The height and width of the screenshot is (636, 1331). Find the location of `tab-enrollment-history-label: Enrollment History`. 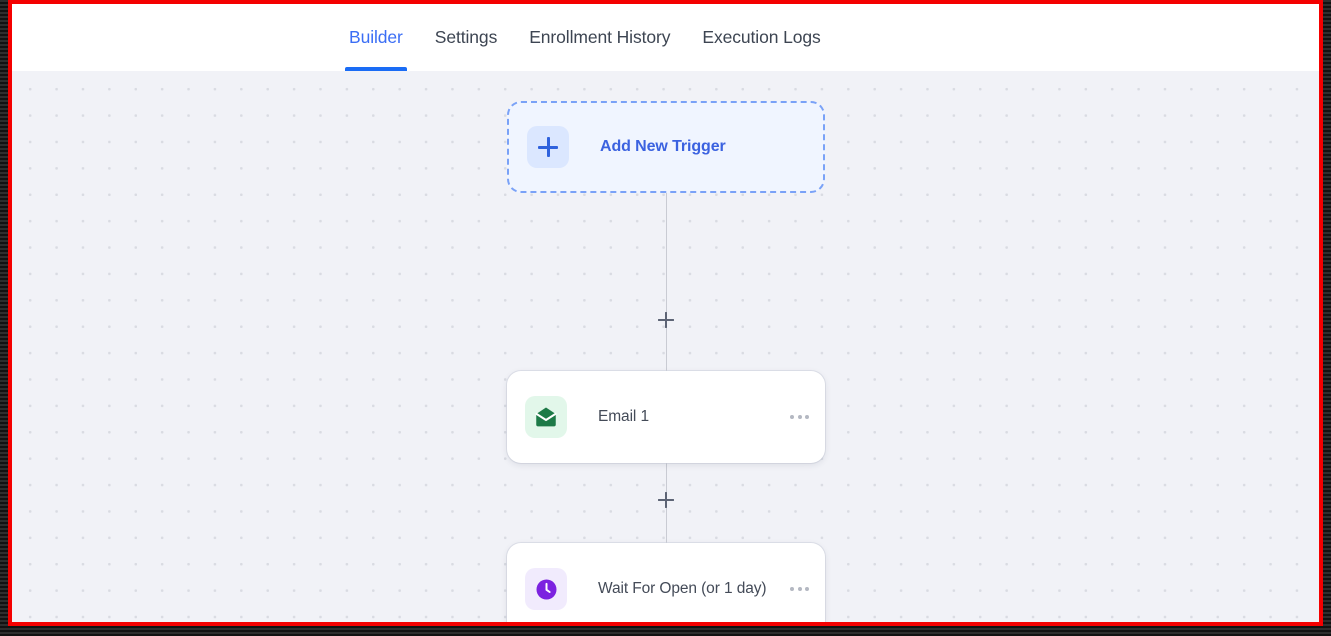

tab-enrollment-history-label: Enrollment History is located at coordinates (600, 37).